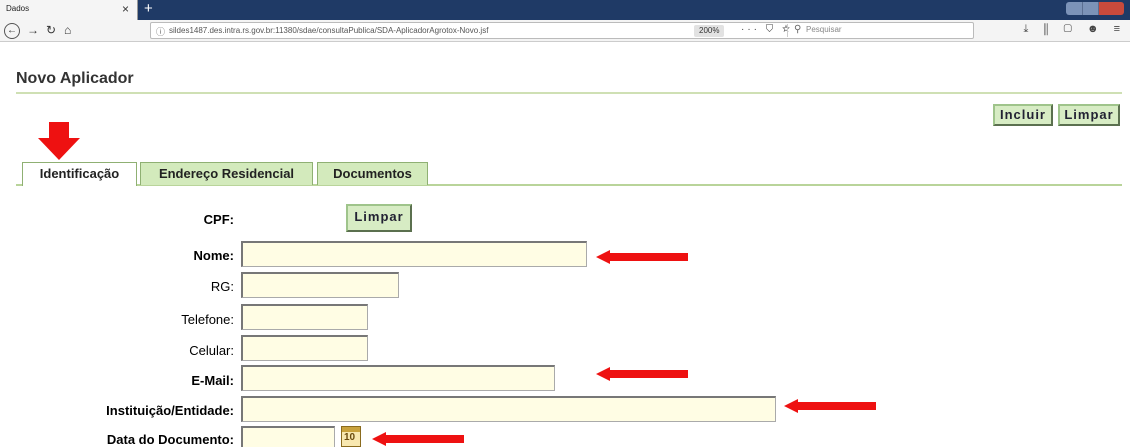 The image size is (1130, 447). Describe the element at coordinates (379, 218) in the screenshot. I see `cpf-limpar-button: Limpar` at that location.